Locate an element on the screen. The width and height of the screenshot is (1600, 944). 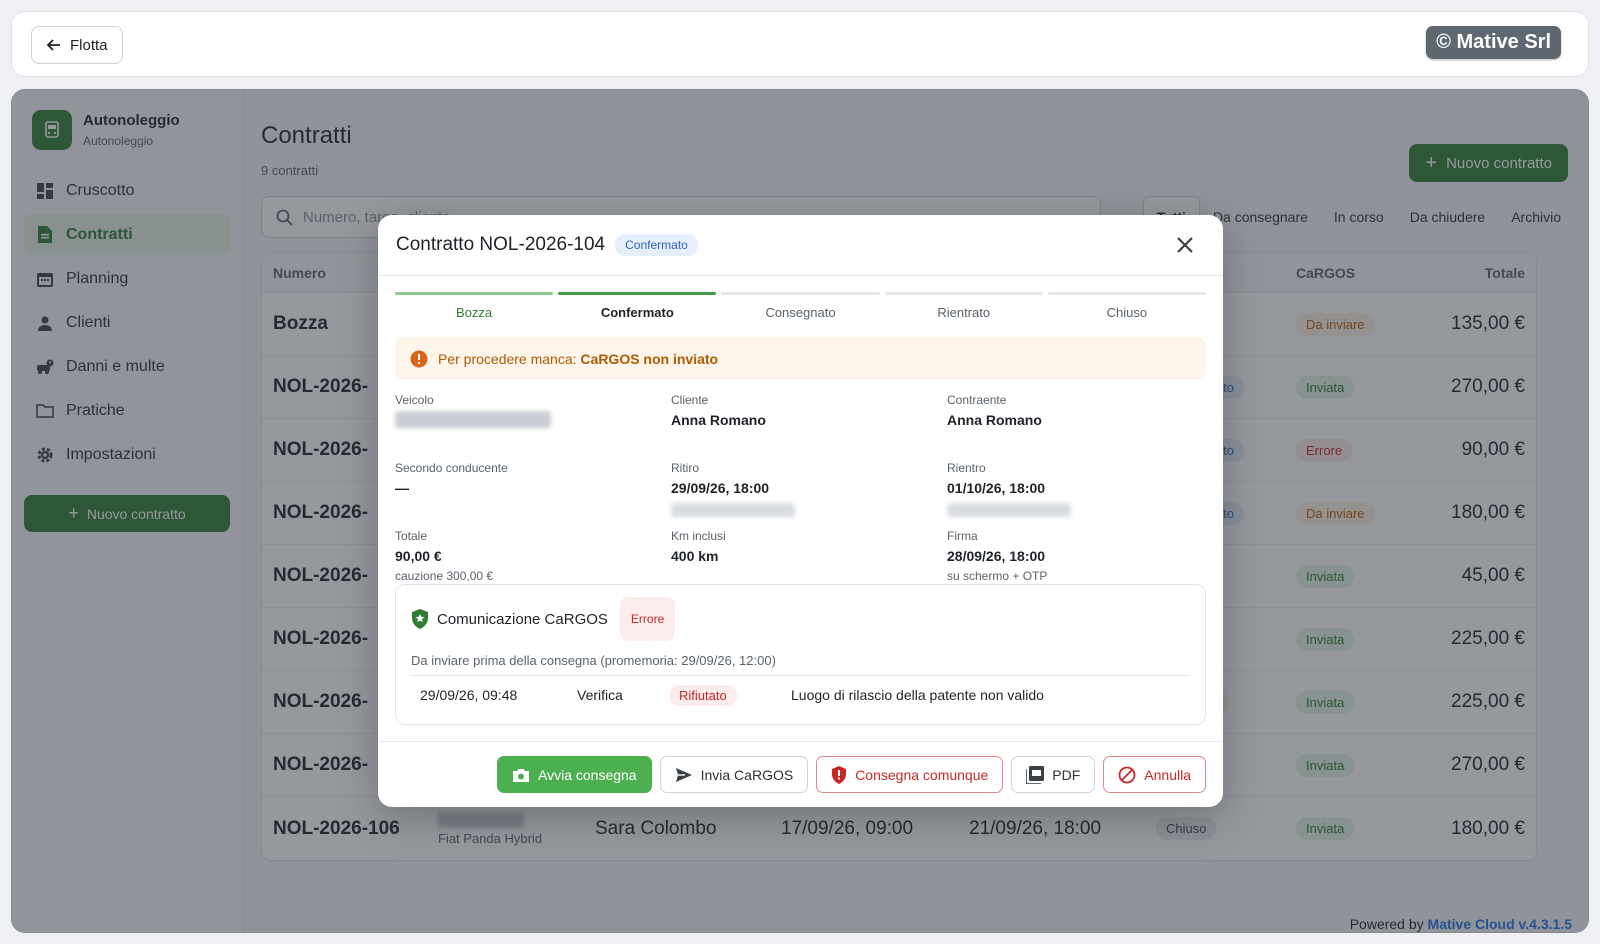
step-label: Consegnato is located at coordinates (800, 312).